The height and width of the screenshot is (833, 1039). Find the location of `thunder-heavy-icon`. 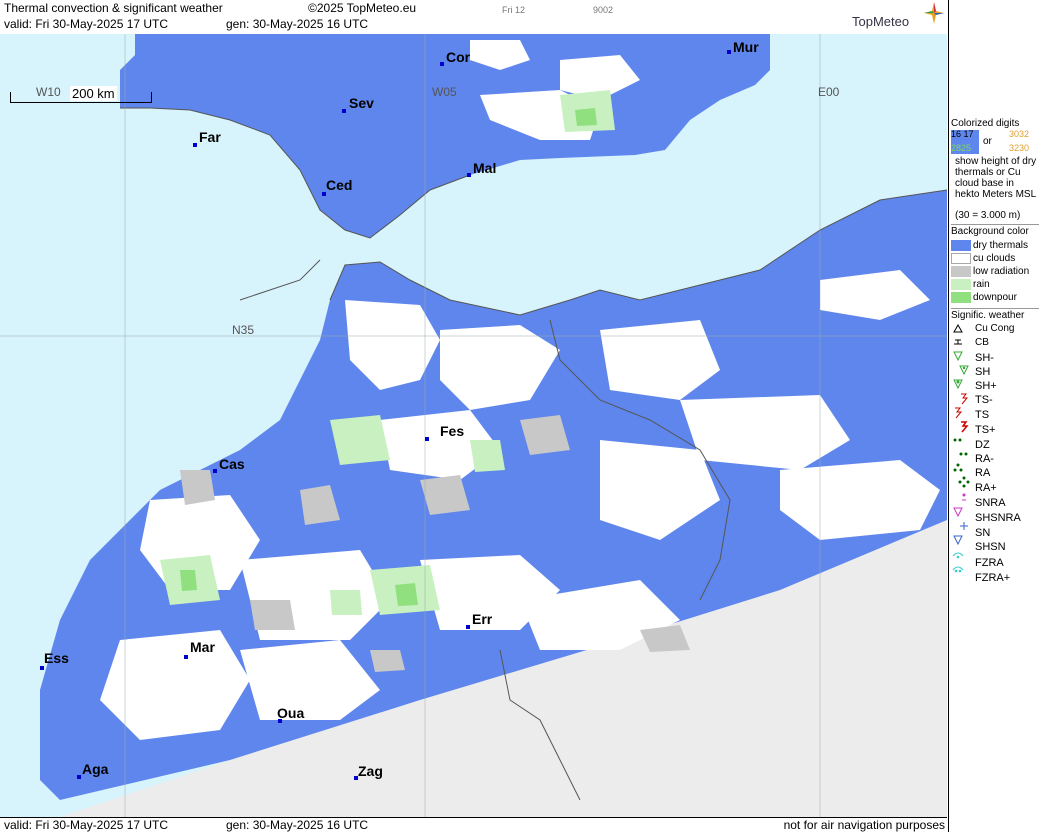

thunder-heavy-icon is located at coordinates (965, 427).